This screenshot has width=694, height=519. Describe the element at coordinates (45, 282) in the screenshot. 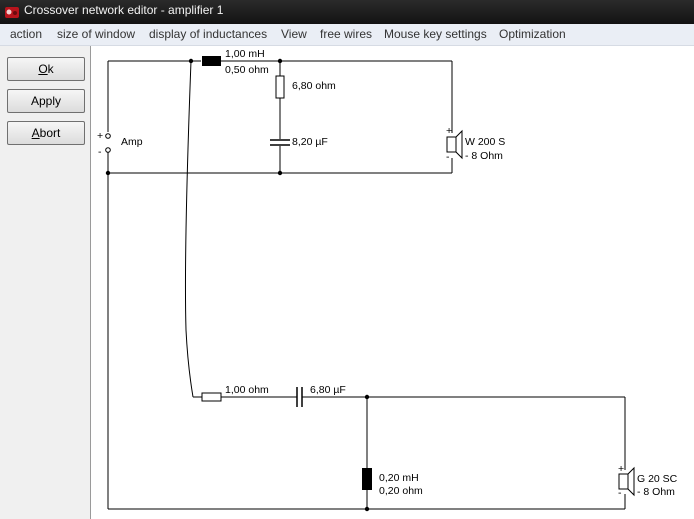

I see `button-panel: Ok Apply Abort` at that location.